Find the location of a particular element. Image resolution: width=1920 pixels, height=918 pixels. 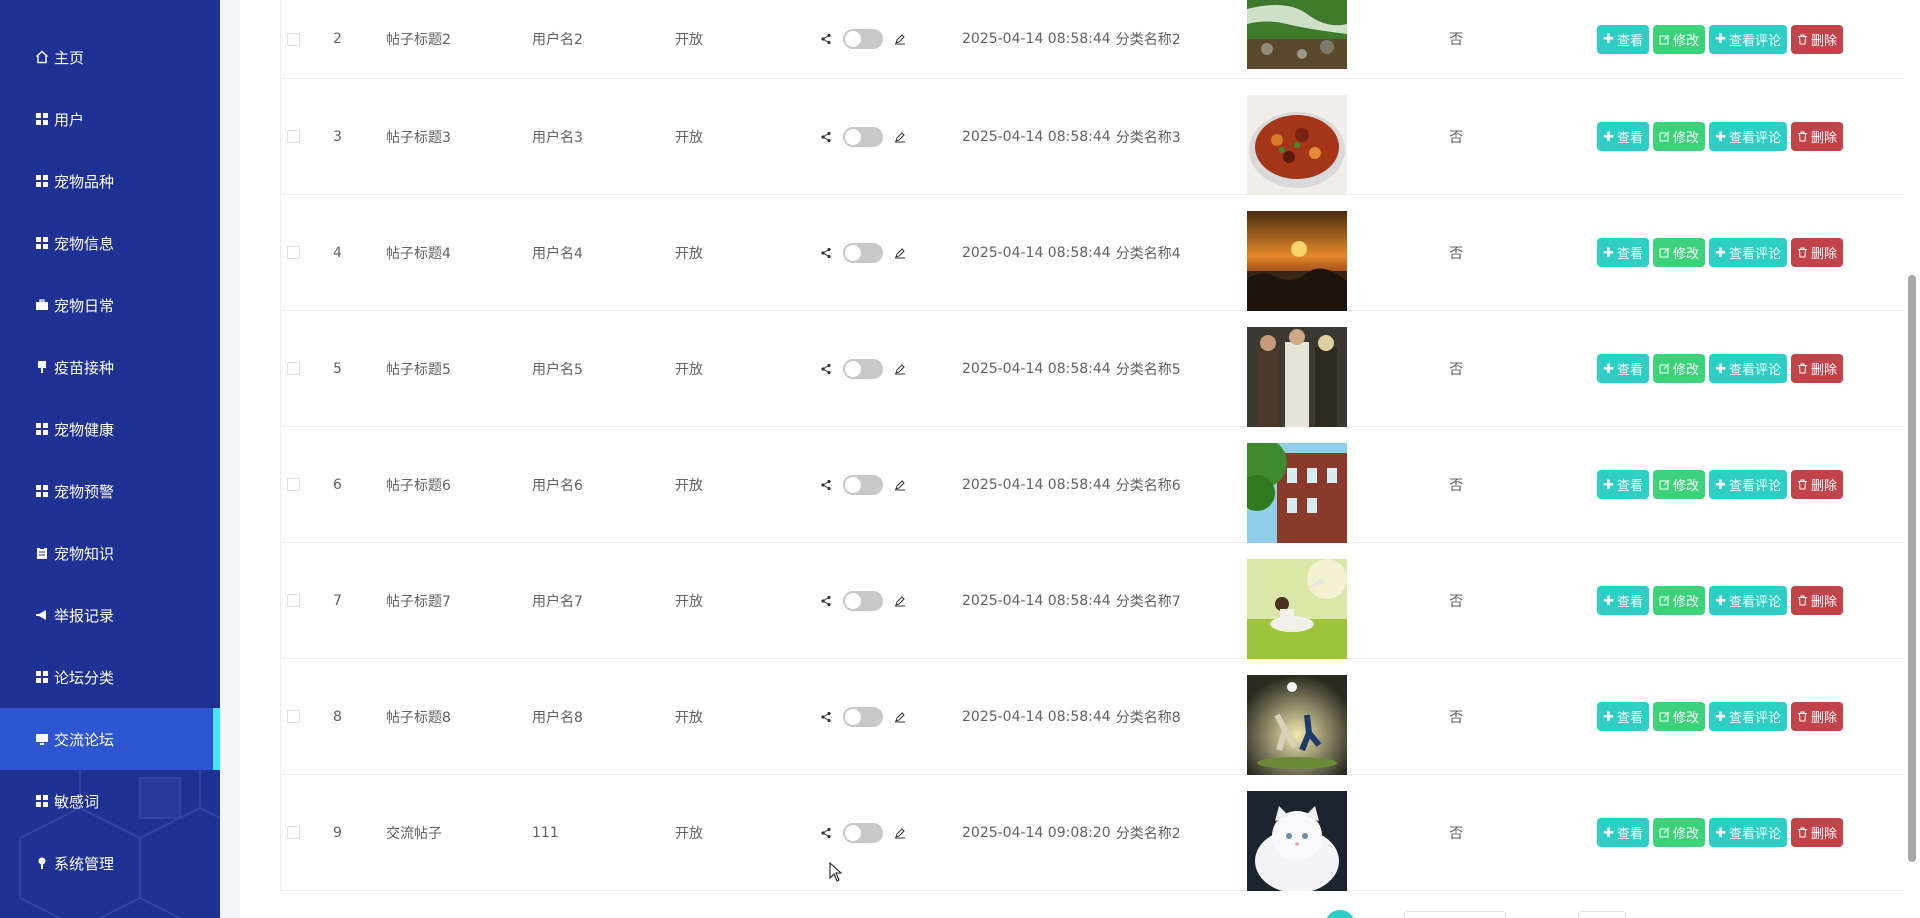

delete-button-label: 删除 is located at coordinates (1824, 40).